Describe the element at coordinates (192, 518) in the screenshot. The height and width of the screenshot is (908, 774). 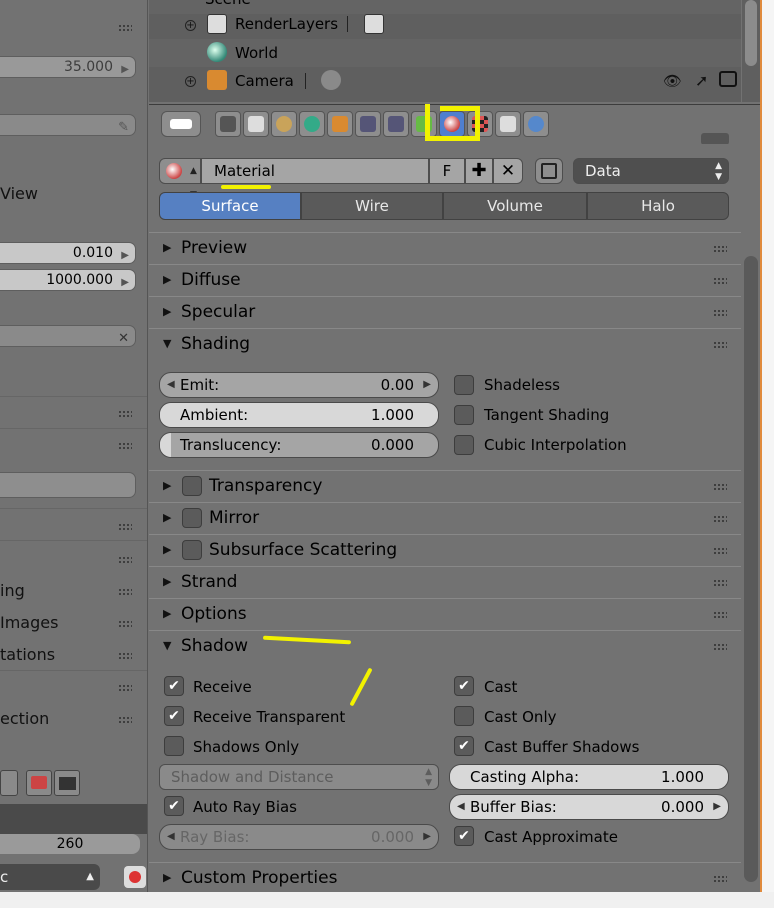
I see `mirror-checkbox` at that location.